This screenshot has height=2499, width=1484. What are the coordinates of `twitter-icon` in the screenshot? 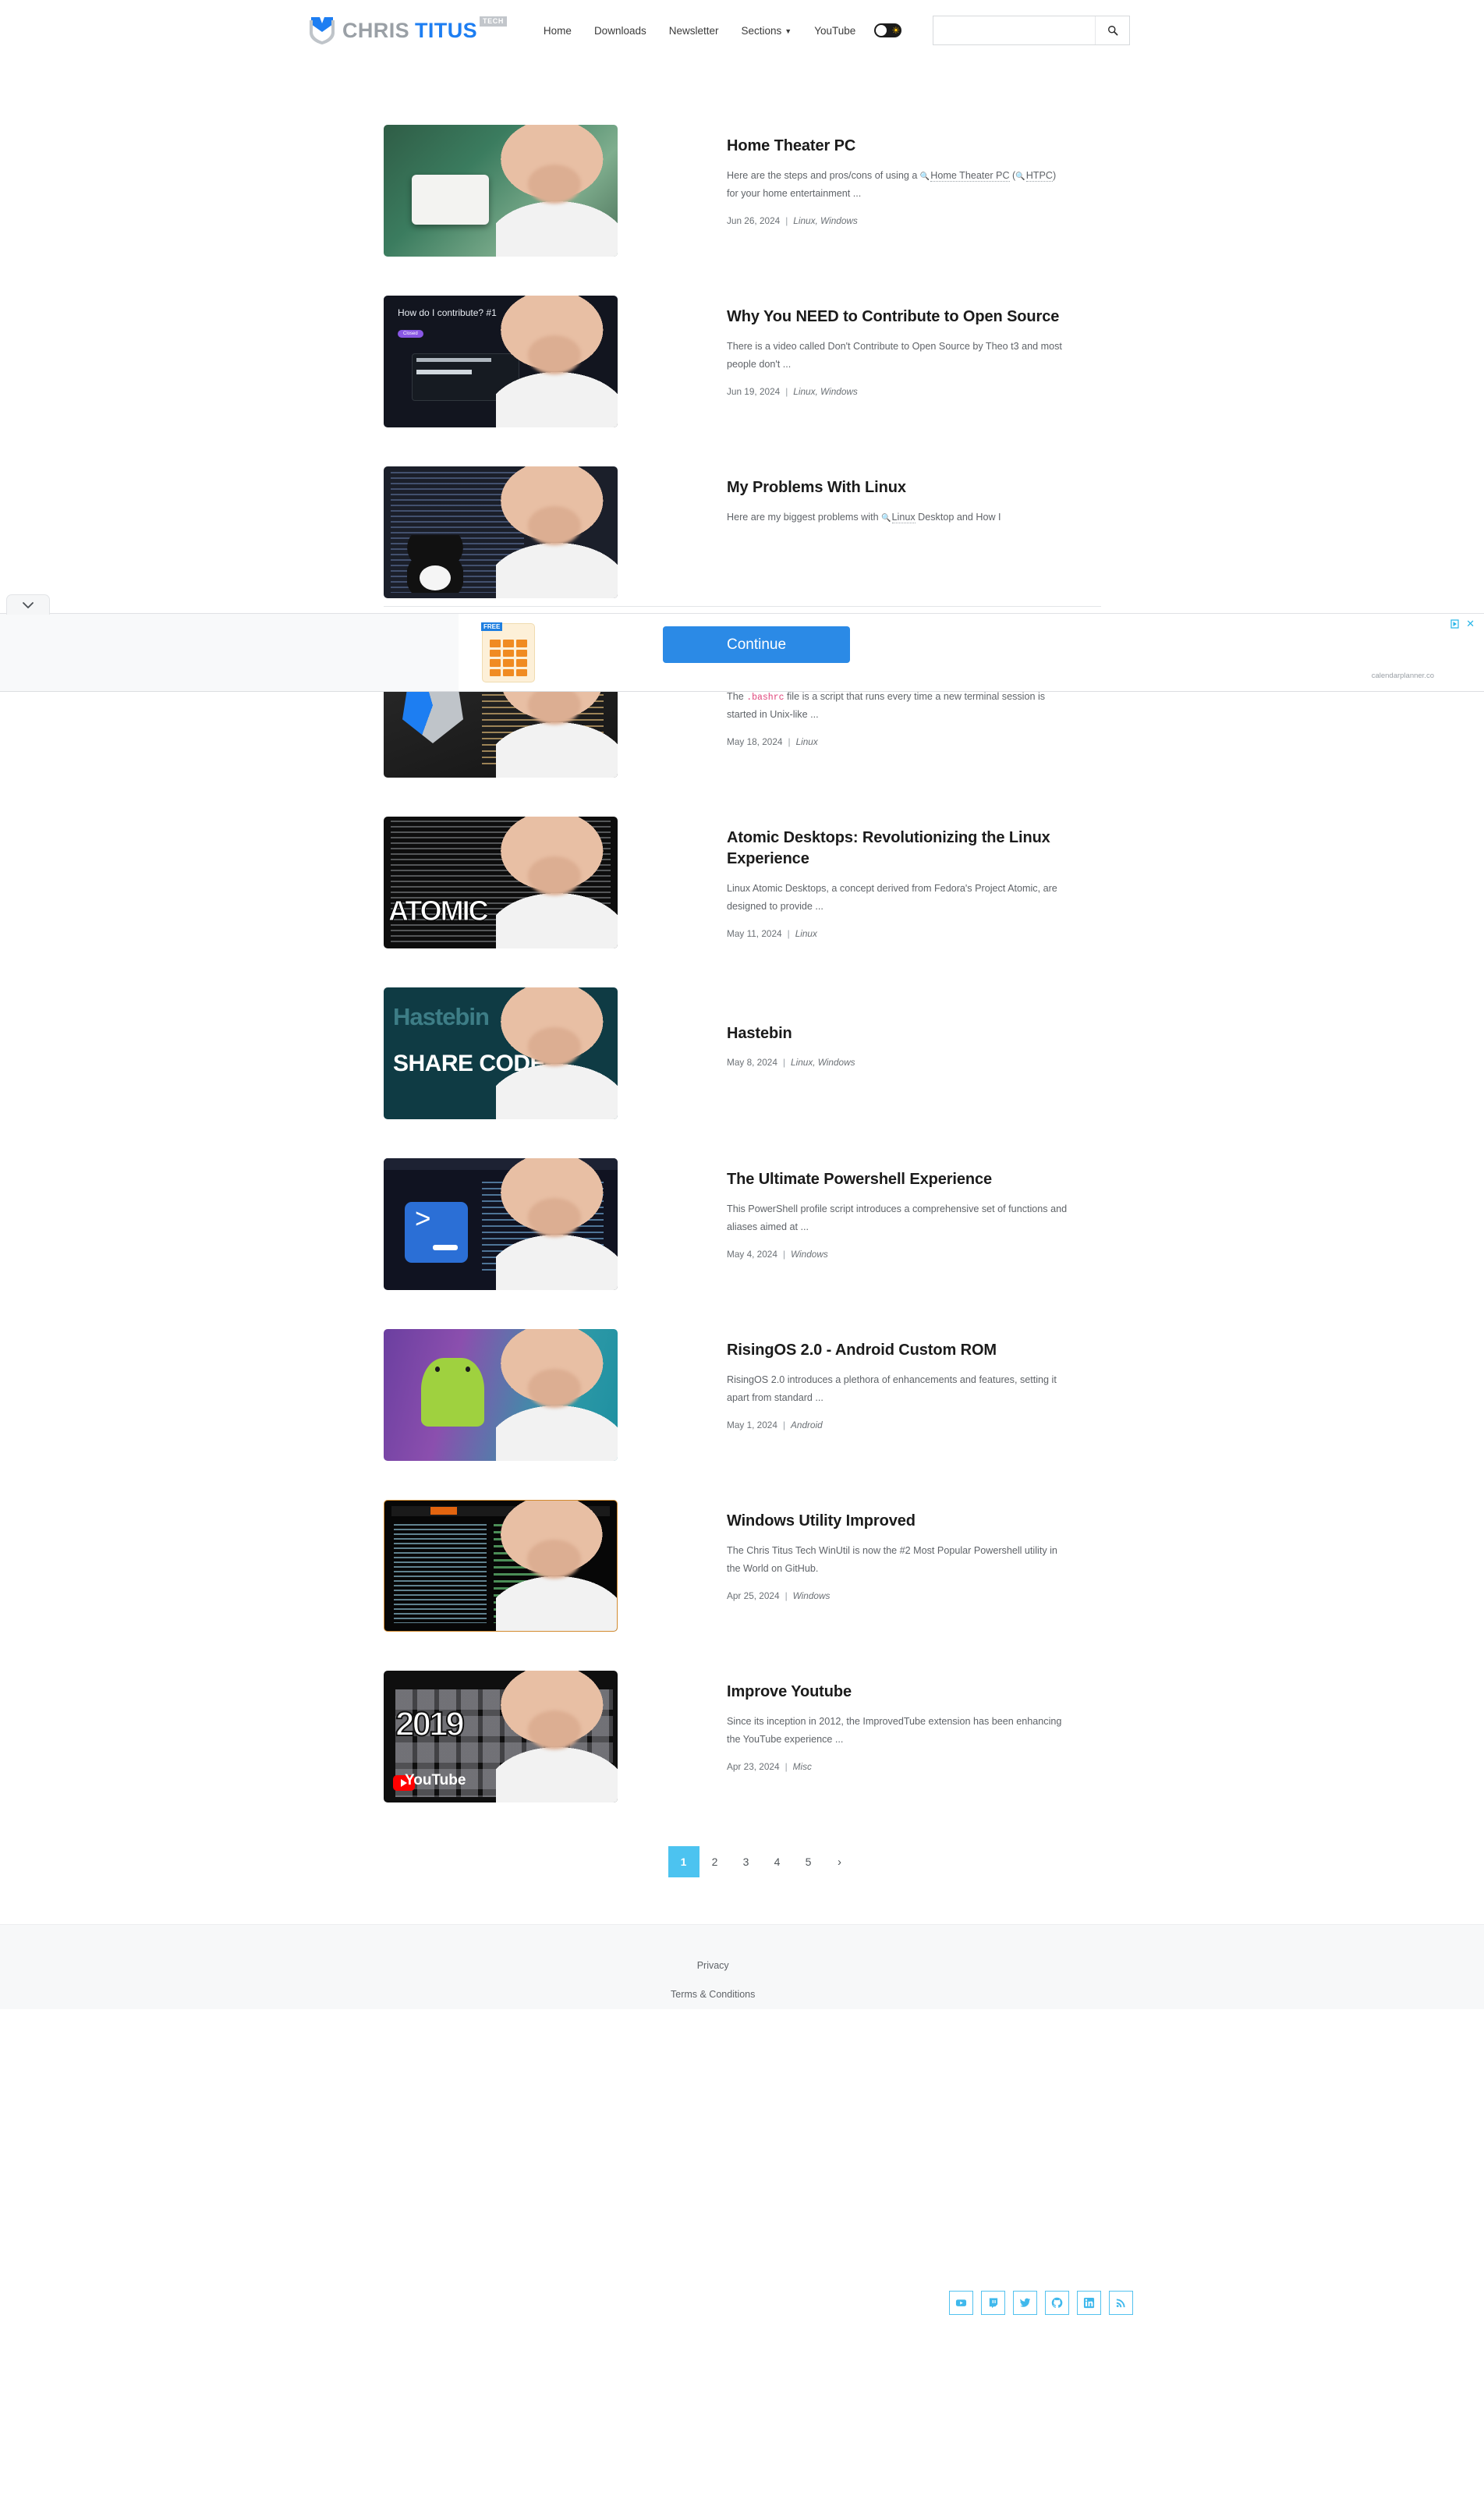 It's located at (1025, 2302).